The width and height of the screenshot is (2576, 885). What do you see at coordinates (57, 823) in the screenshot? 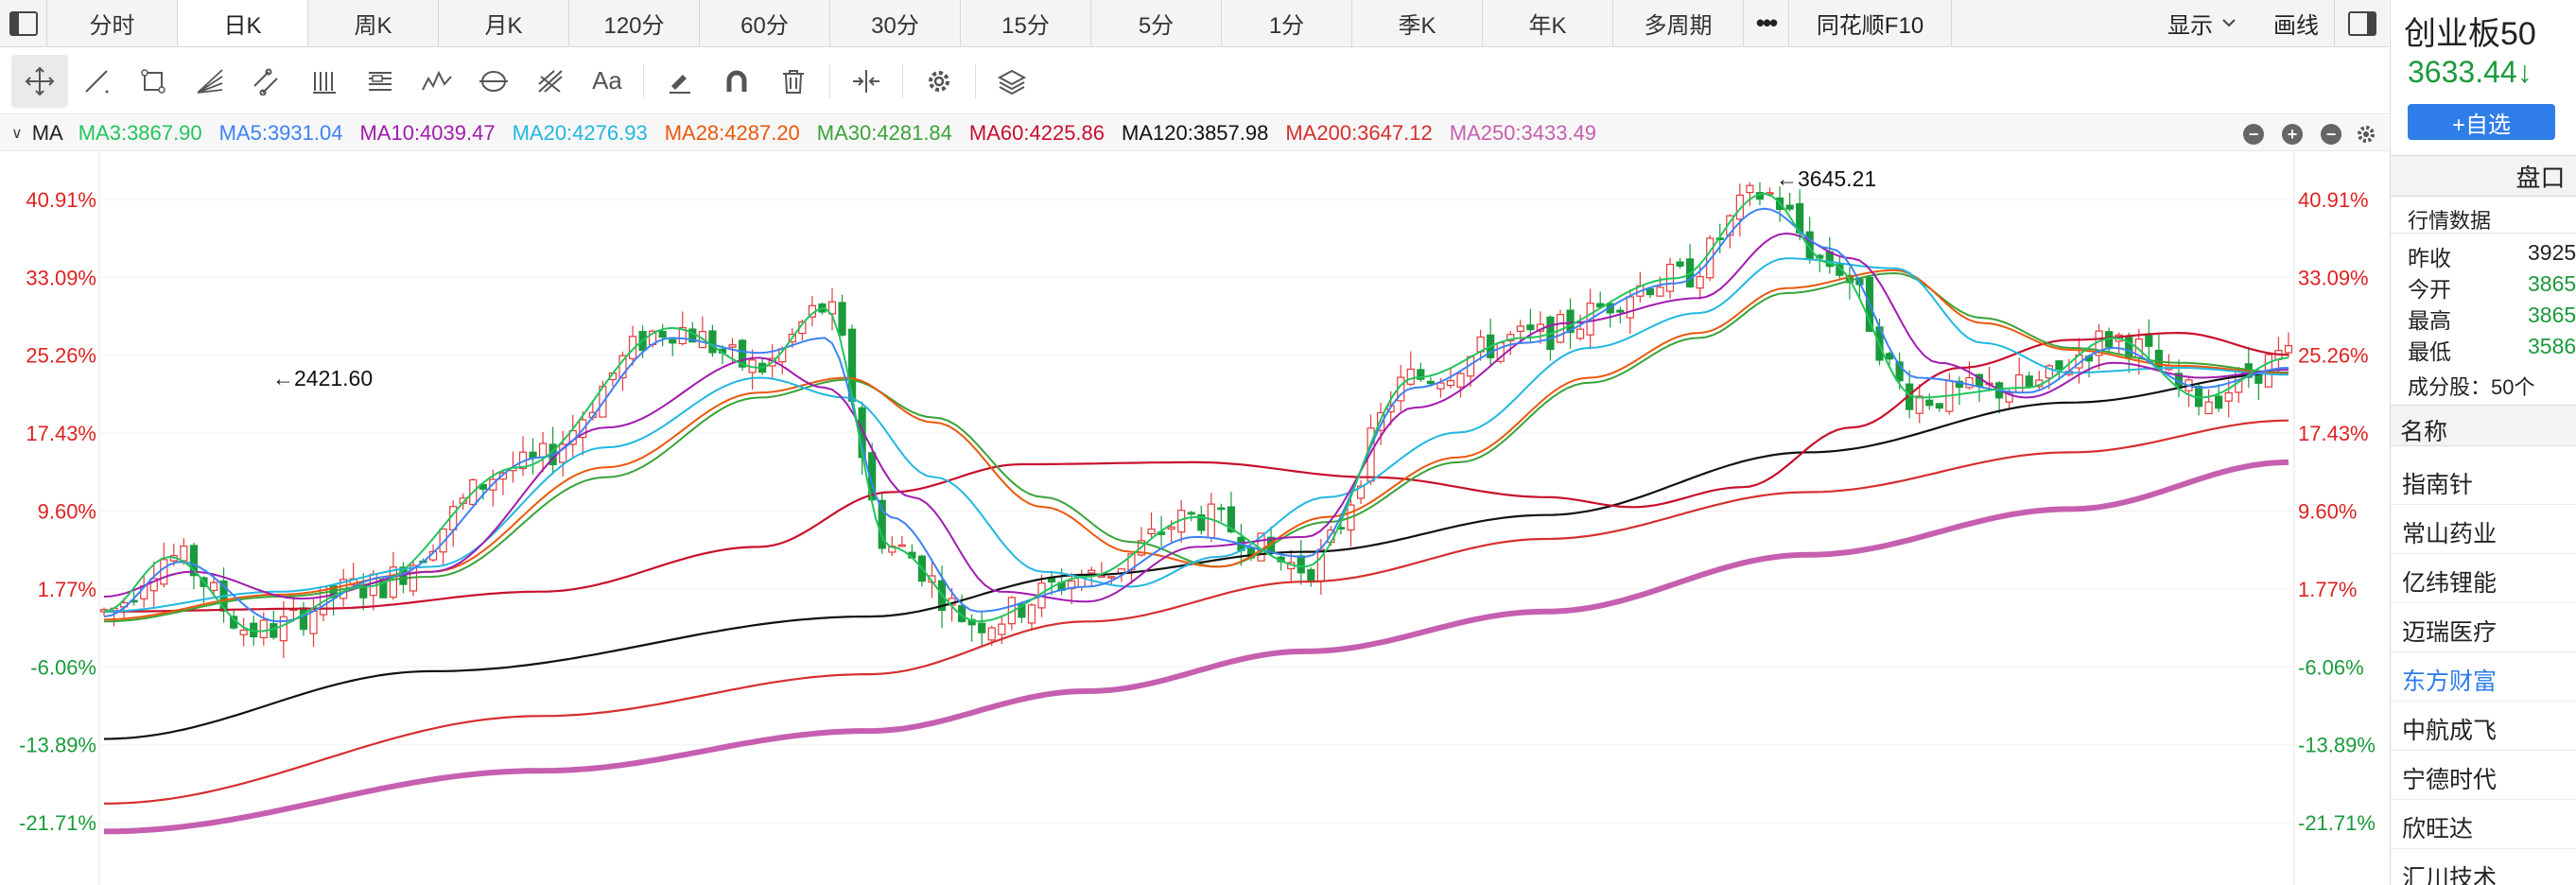
I see `y-tick-label-left: -21.71%` at bounding box center [57, 823].